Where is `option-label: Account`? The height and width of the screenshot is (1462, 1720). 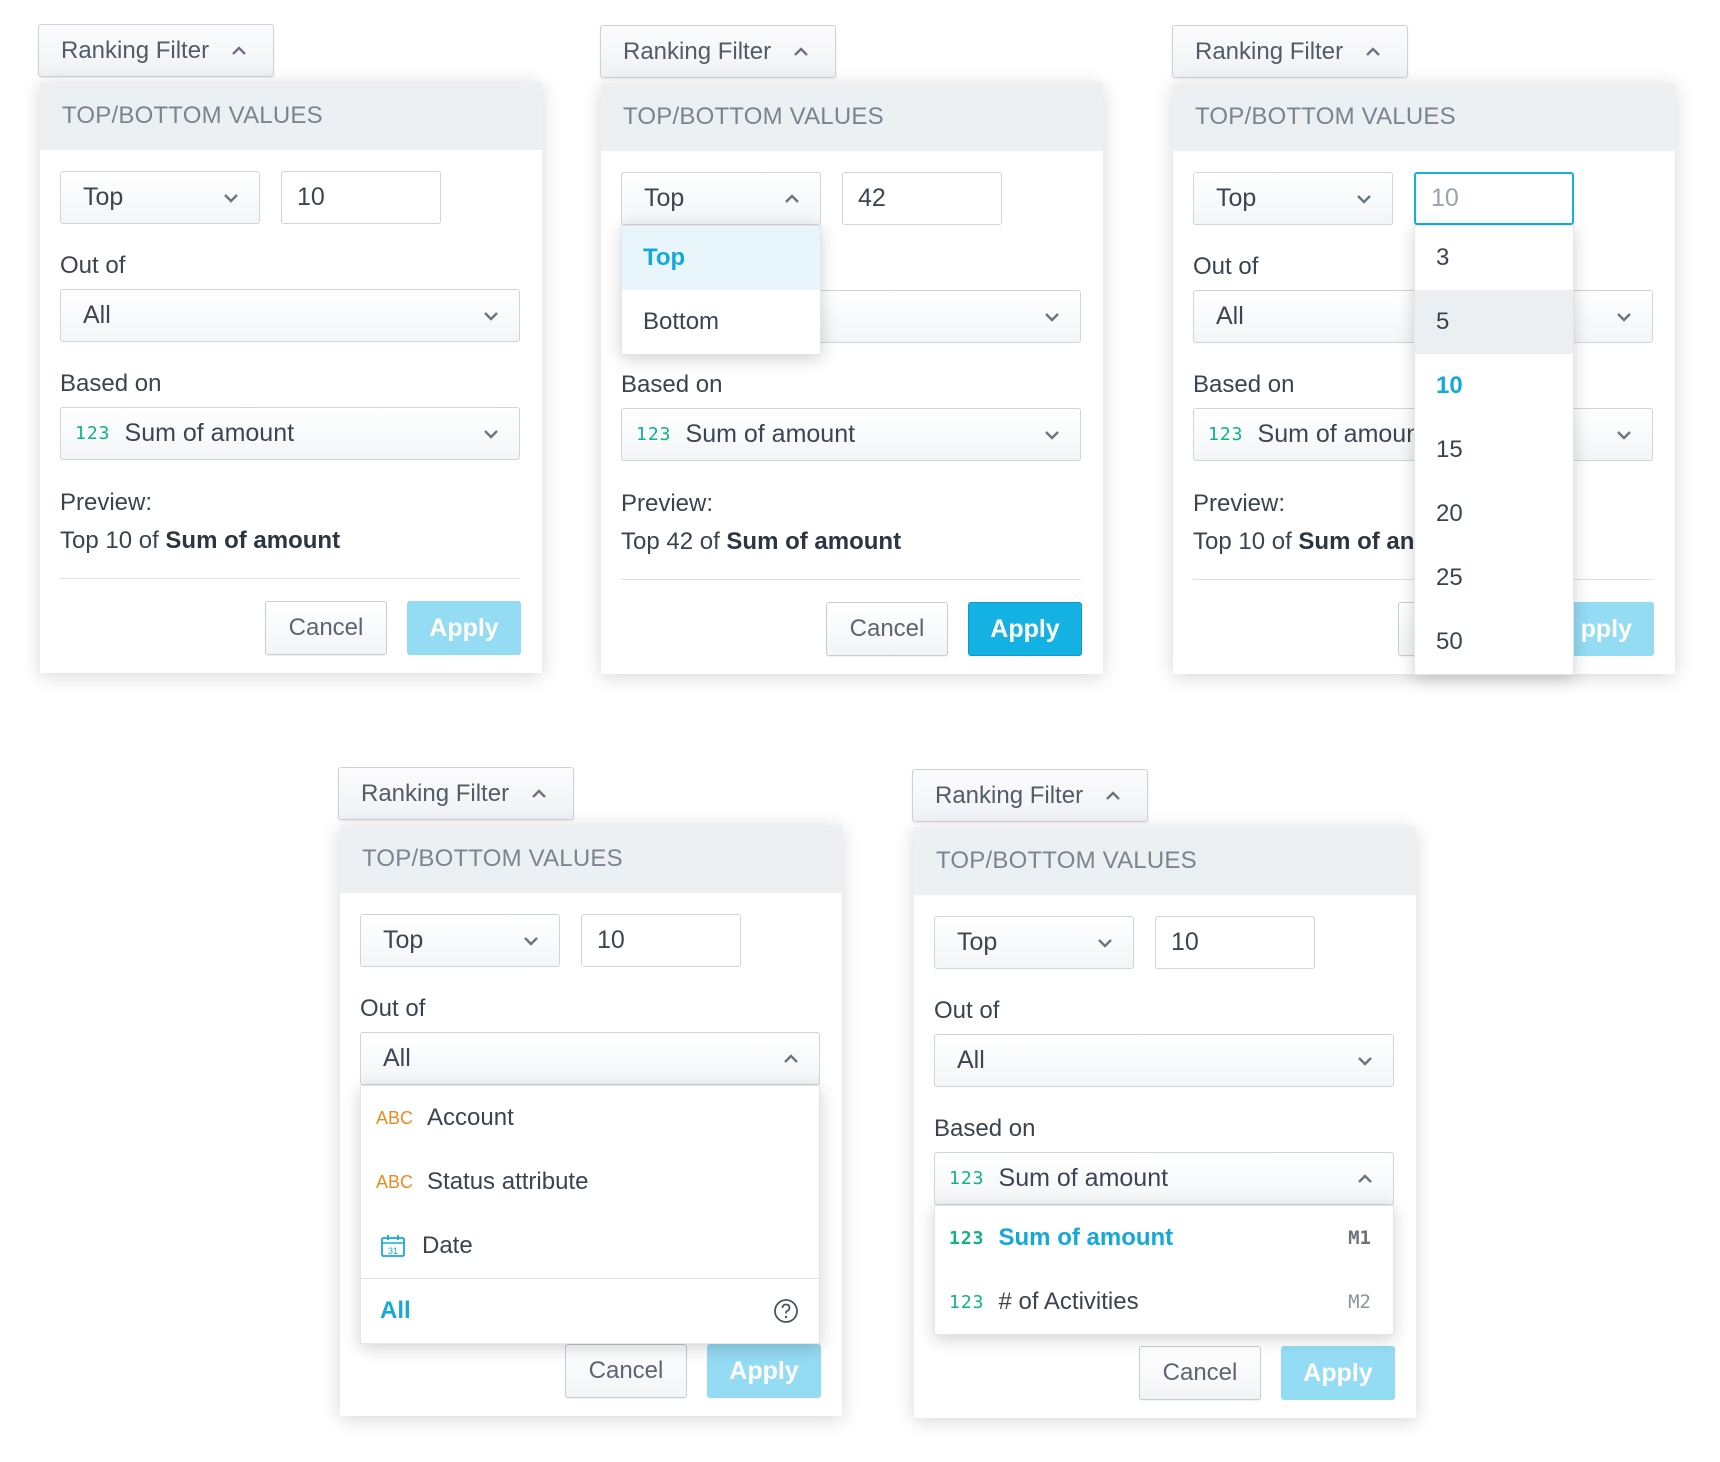 option-label: Account is located at coordinates (470, 1117).